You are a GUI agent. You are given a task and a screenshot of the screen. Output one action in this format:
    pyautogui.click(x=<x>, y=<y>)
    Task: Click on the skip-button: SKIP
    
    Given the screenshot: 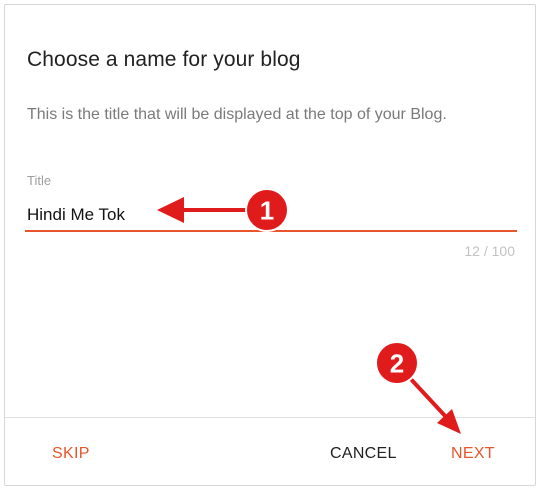 What is the action you would take?
    pyautogui.click(x=71, y=454)
    